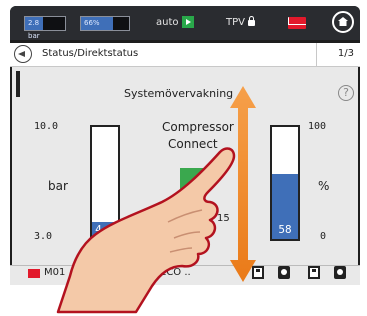  I want to click on mode-label: auto, so click(167, 22).